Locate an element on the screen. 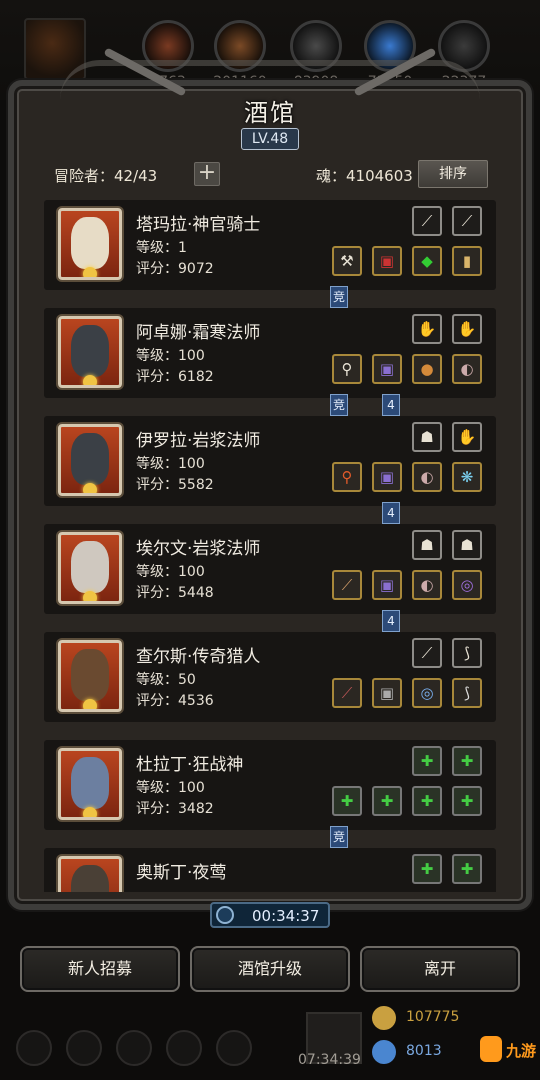 The height and width of the screenshot is (1080, 540). hero-score: 评分：6182 is located at coordinates (175, 377).